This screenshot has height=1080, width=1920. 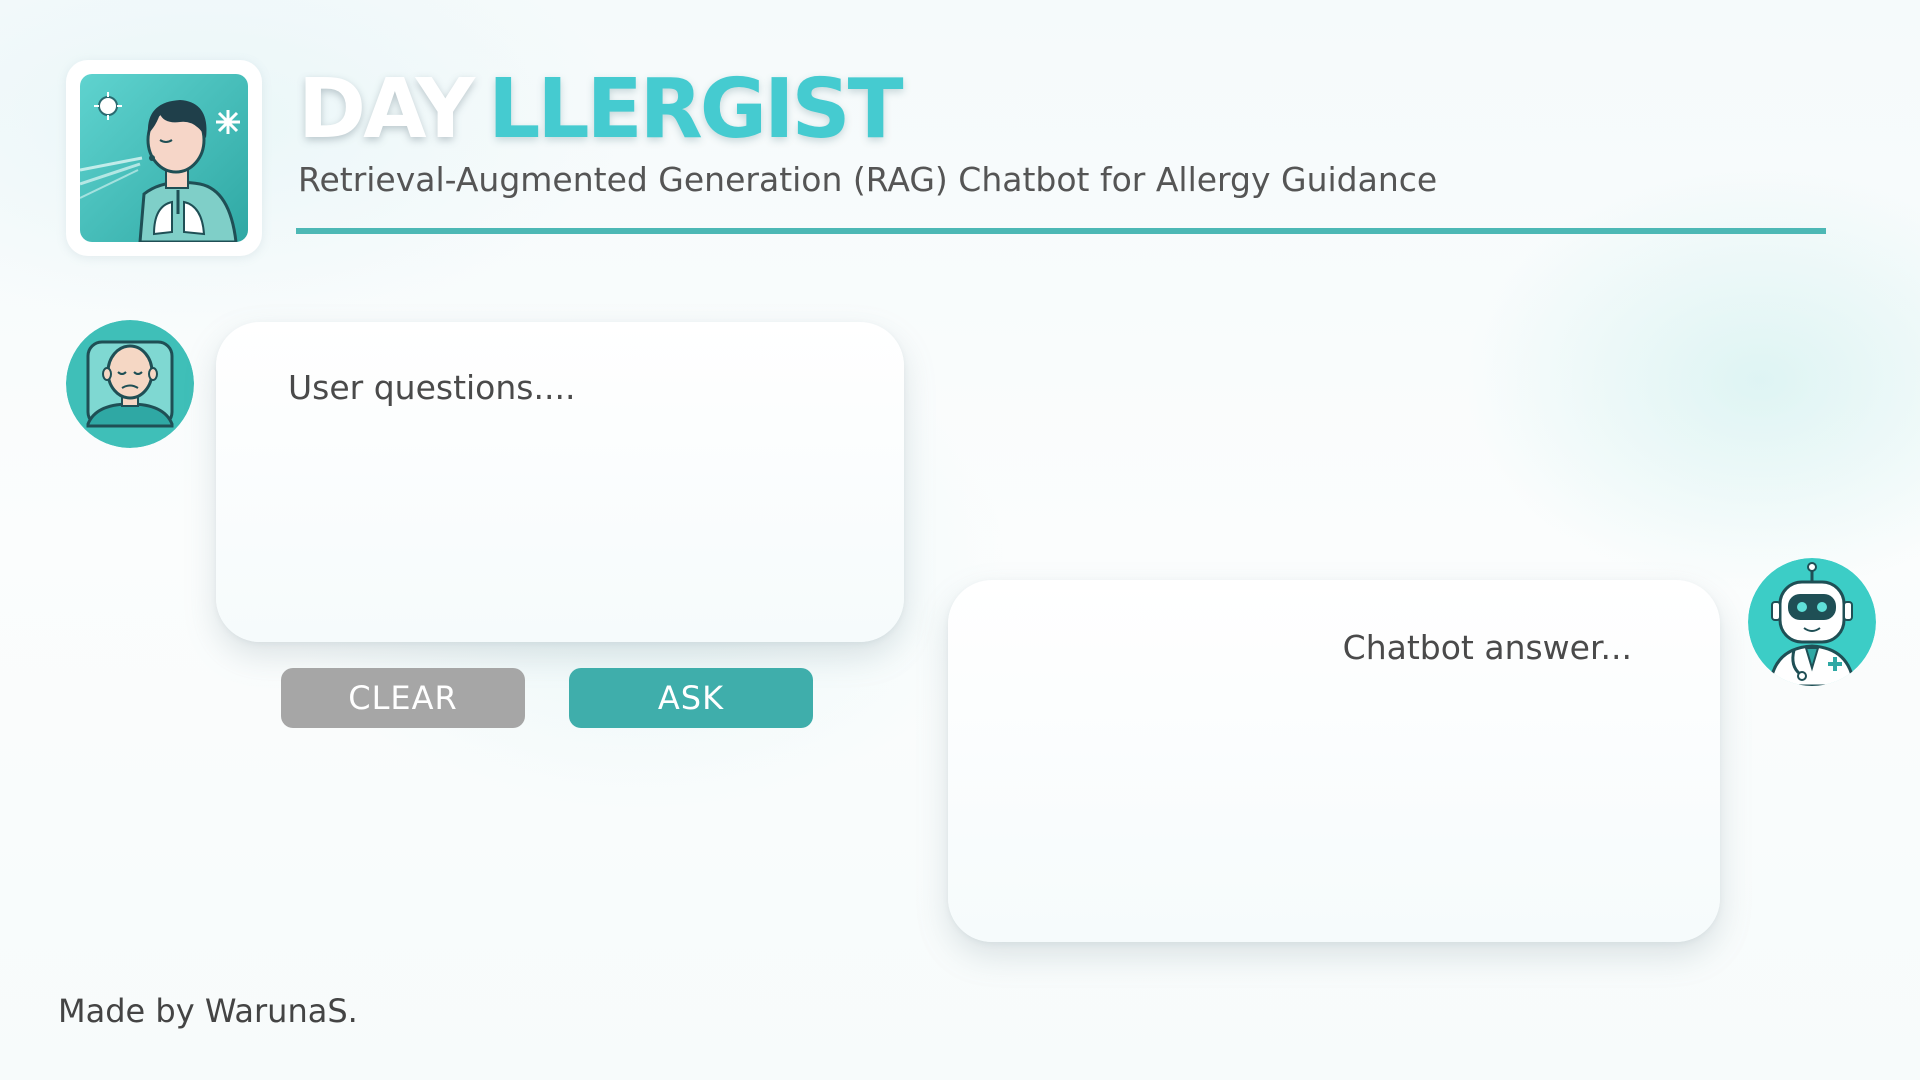 I want to click on title-part-llergist: LLERGIST, so click(x=695, y=109).